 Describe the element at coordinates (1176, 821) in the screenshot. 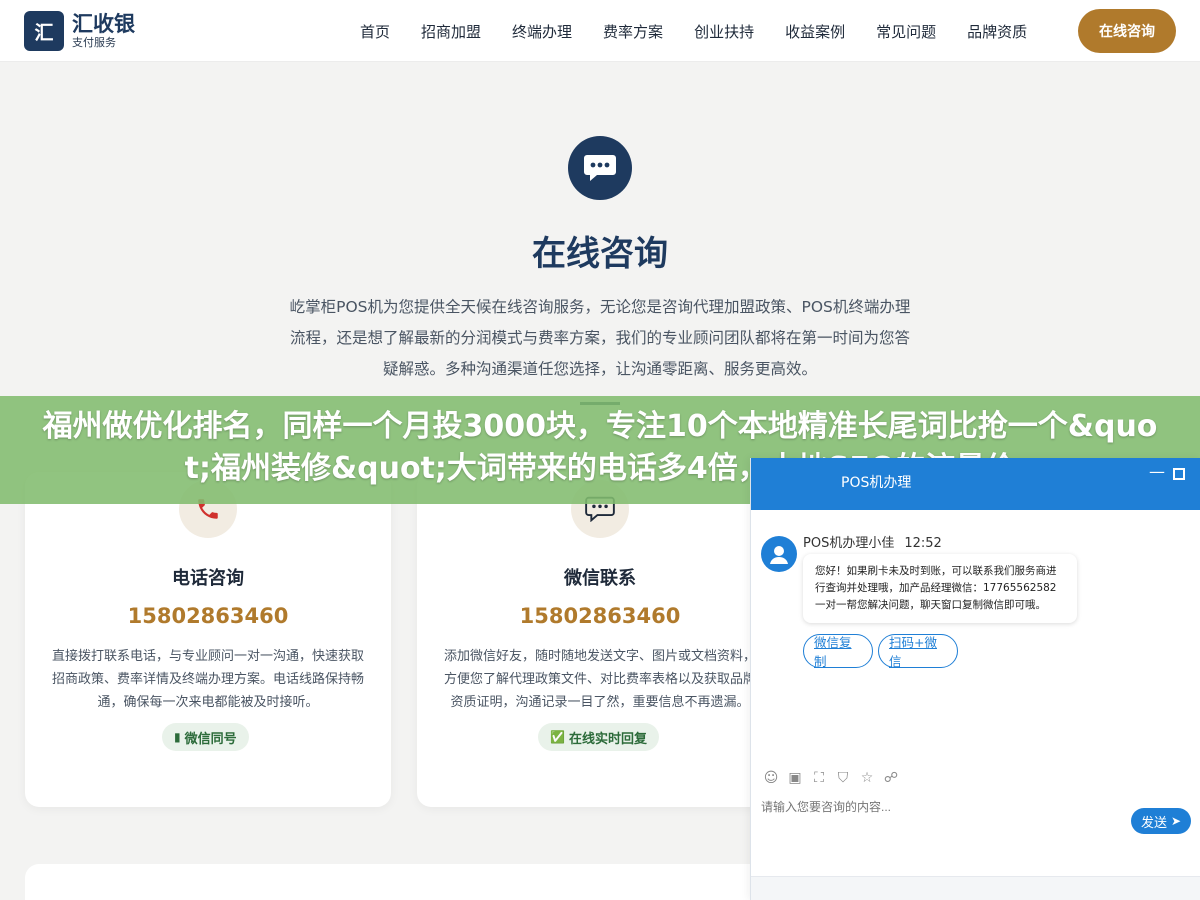

I see `send-icon: ➤` at that location.